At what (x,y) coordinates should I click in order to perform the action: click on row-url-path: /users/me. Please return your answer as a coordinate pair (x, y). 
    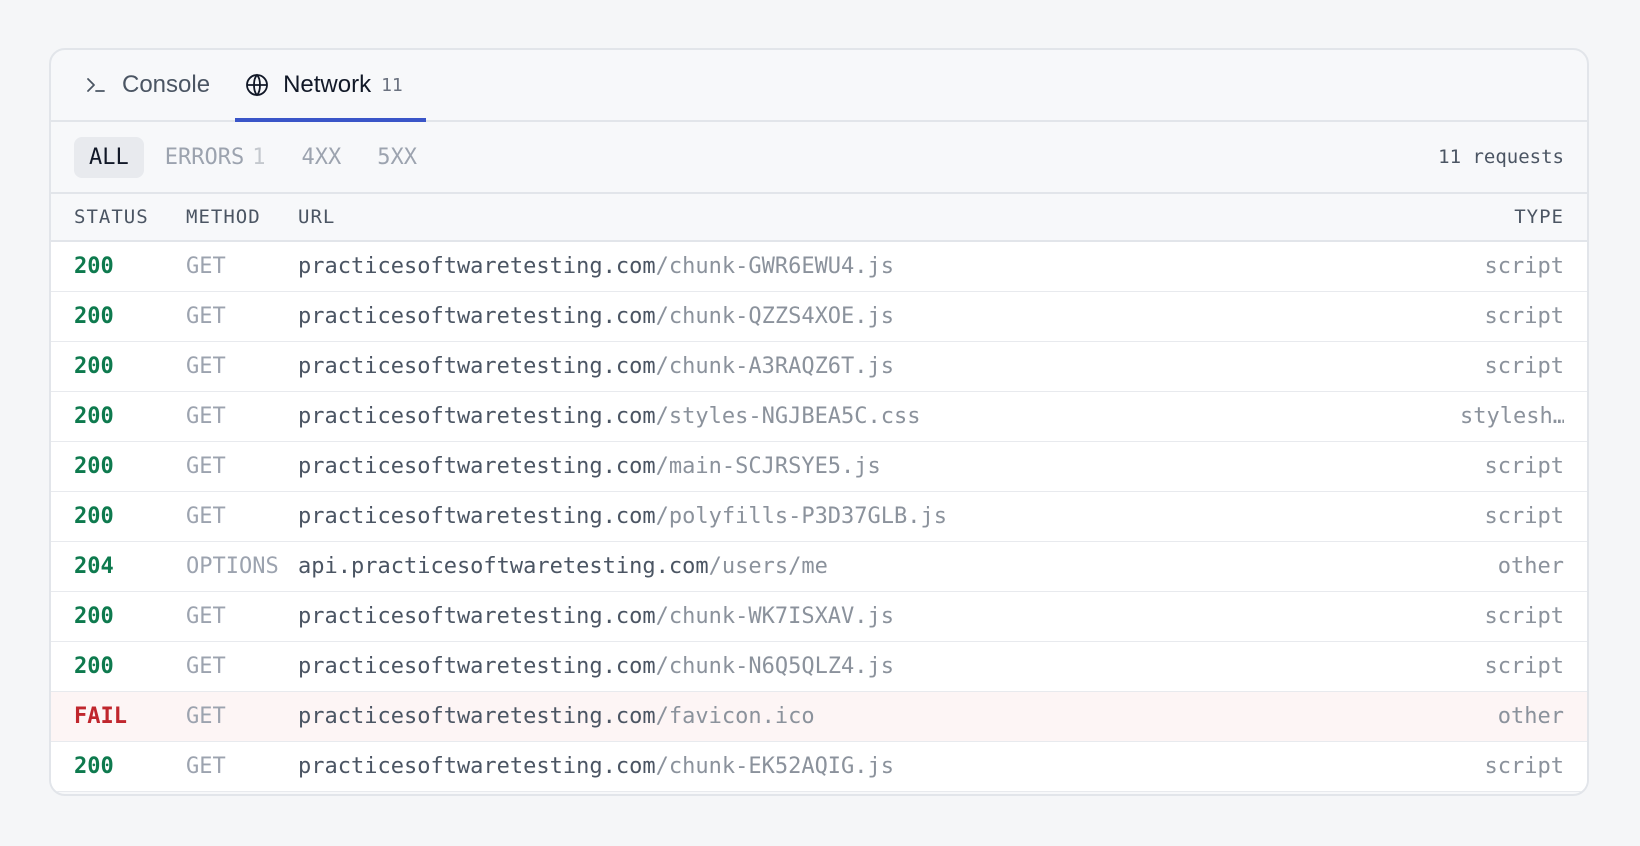
    Looking at the image, I should click on (768, 566).